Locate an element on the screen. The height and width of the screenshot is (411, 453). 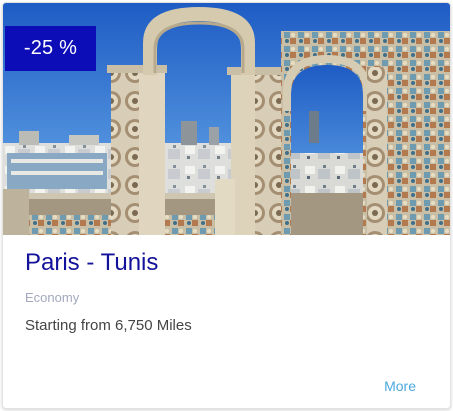
more-link: More is located at coordinates (400, 386).